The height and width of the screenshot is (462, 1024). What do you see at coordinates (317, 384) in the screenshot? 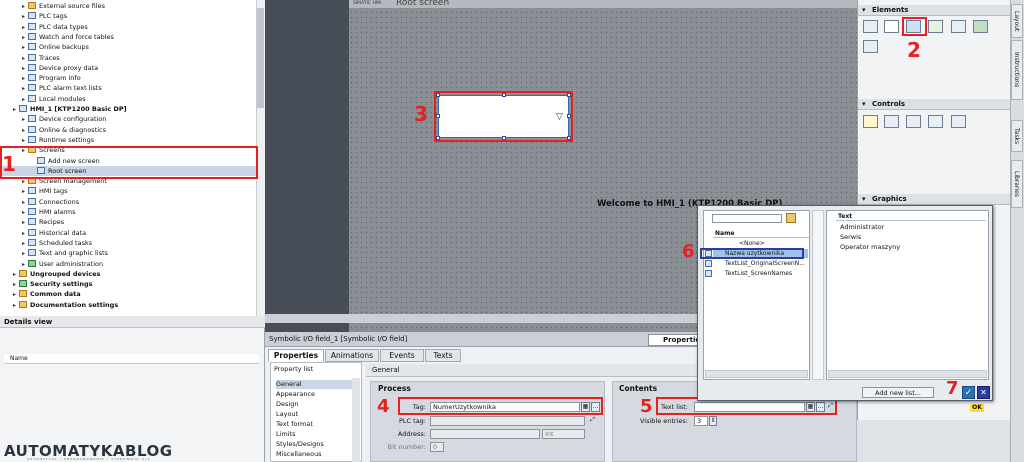
I see `property-item-general: General` at bounding box center [317, 384].